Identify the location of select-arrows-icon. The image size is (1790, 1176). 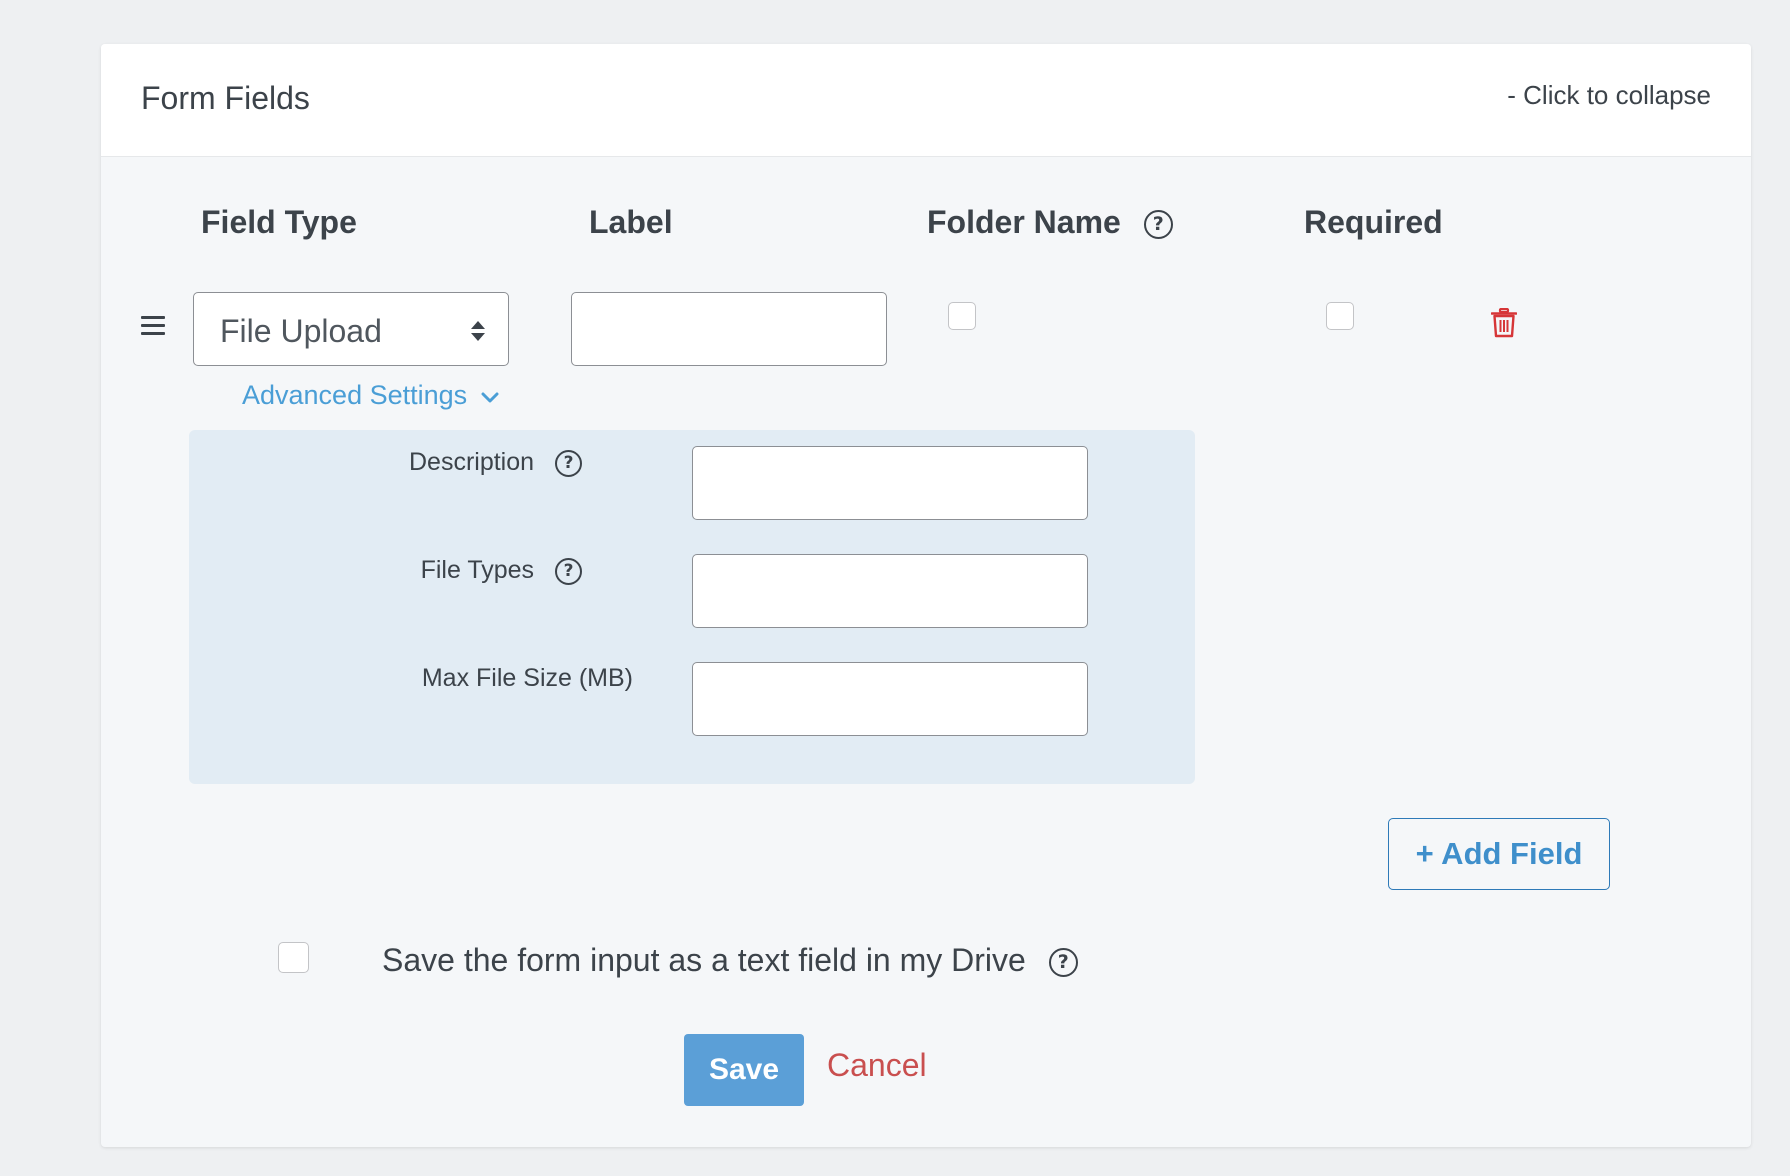
(478, 331).